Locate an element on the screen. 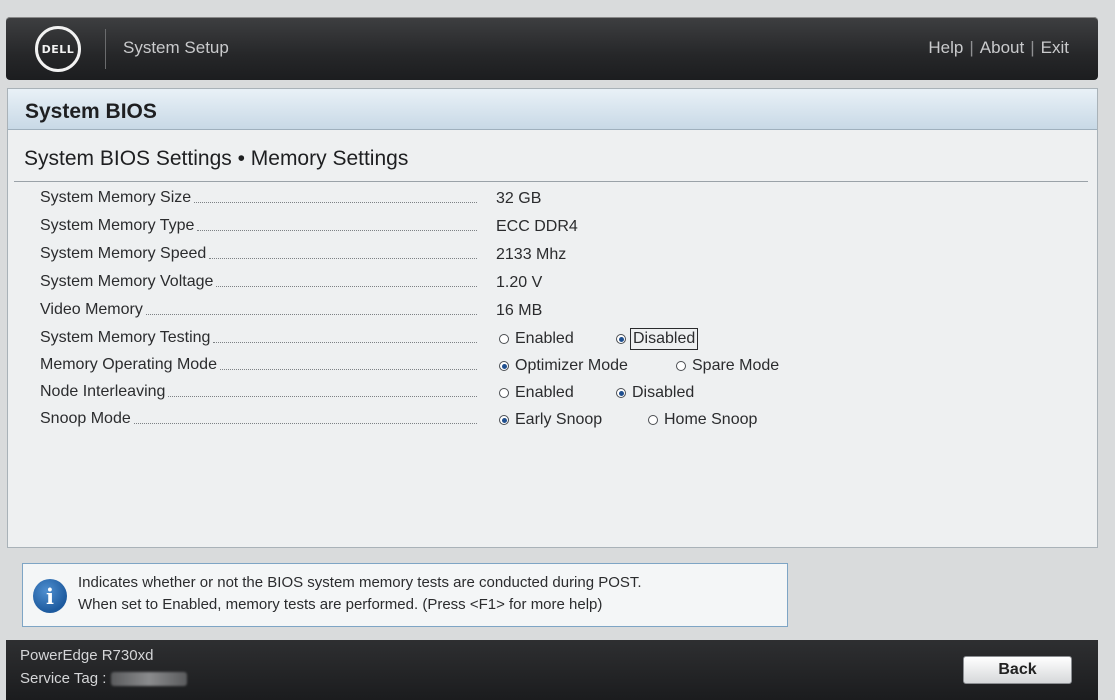 This screenshot has height=700, width=1115. back-button: Back is located at coordinates (1017, 670).